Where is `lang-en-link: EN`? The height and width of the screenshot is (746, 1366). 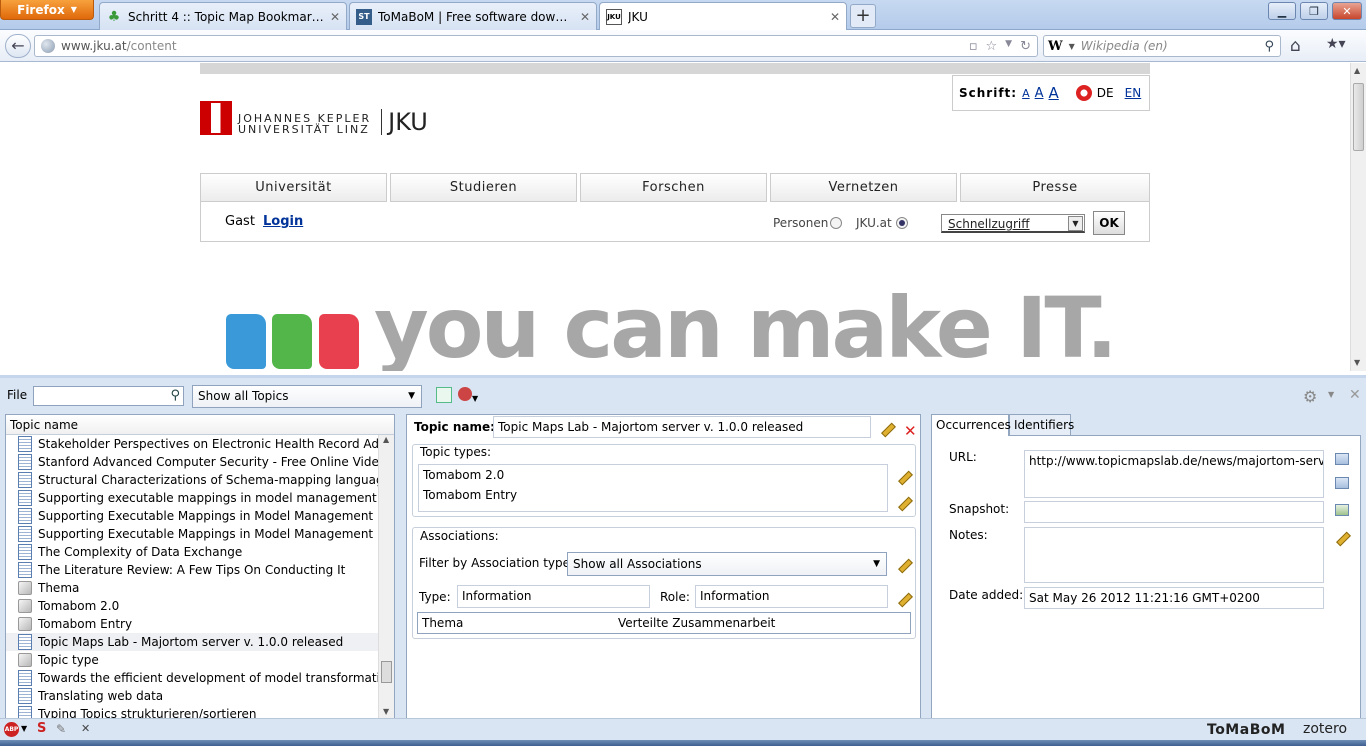 lang-en-link: EN is located at coordinates (1133, 93).